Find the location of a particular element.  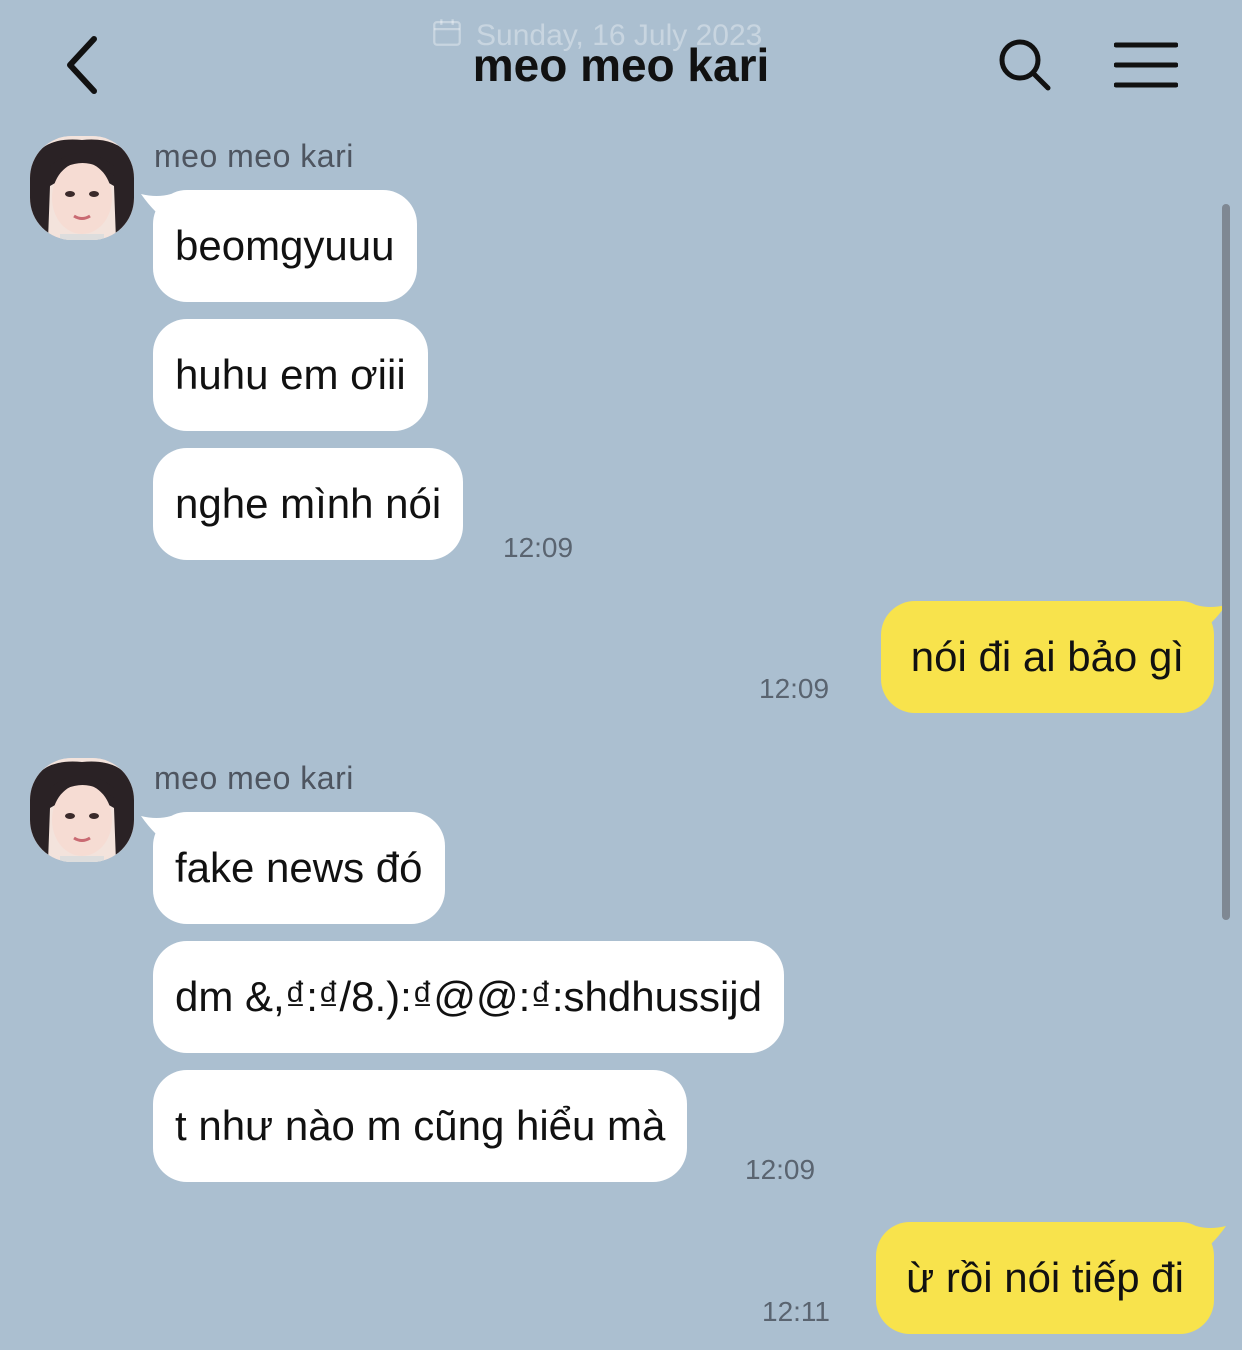

search-icon is located at coordinates (1025, 67).